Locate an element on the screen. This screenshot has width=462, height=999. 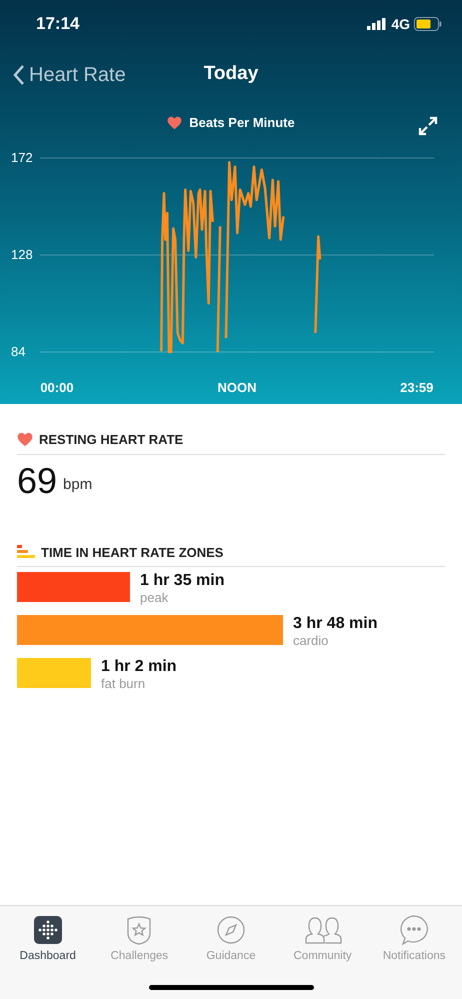
tab-bar-item: Guidance is located at coordinates (231, 940).